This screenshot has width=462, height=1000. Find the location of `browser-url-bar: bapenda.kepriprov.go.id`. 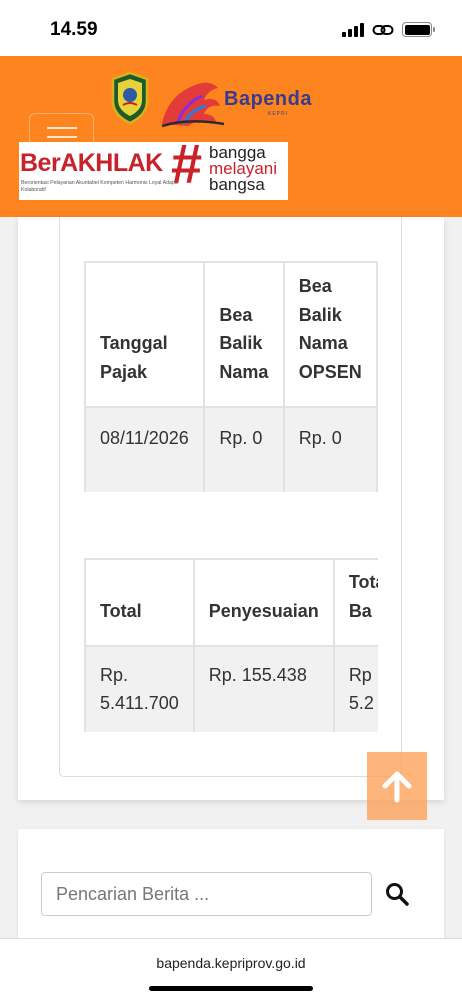

browser-url-bar: bapenda.kepriprov.go.id is located at coordinates (231, 969).